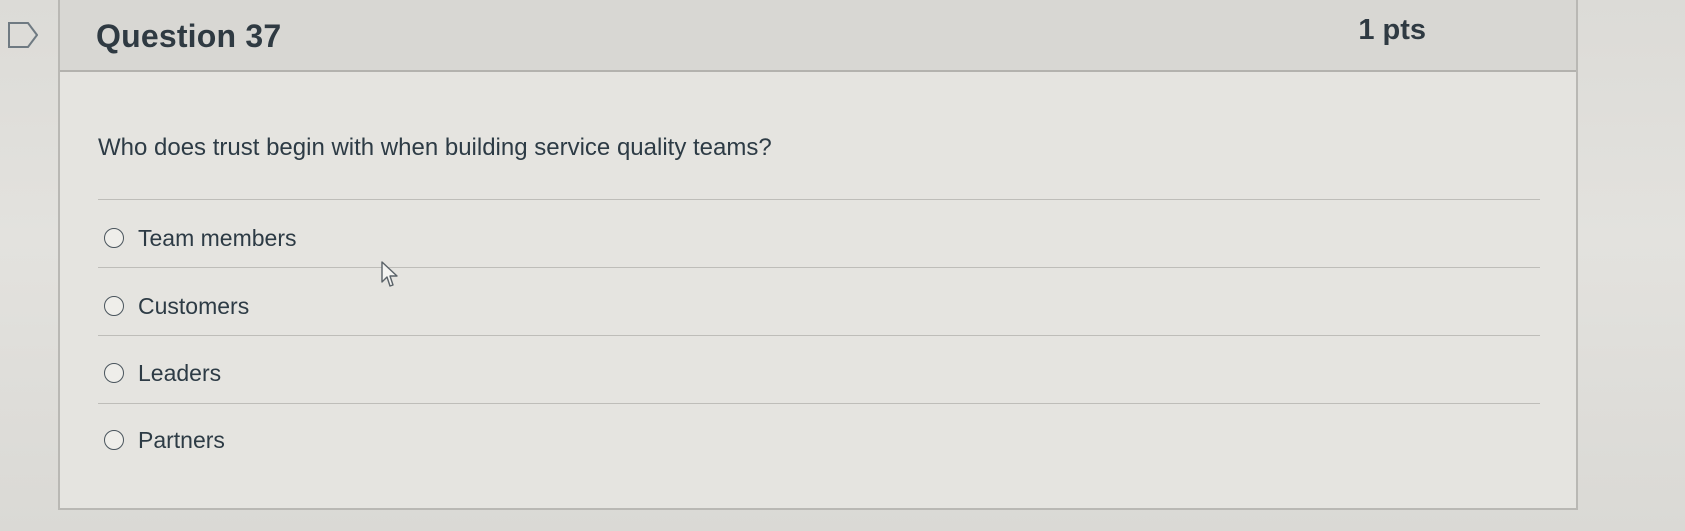 Image resolution: width=1685 pixels, height=531 pixels. What do you see at coordinates (1392, 30) in the screenshot?
I see `question-points: 1 pts` at bounding box center [1392, 30].